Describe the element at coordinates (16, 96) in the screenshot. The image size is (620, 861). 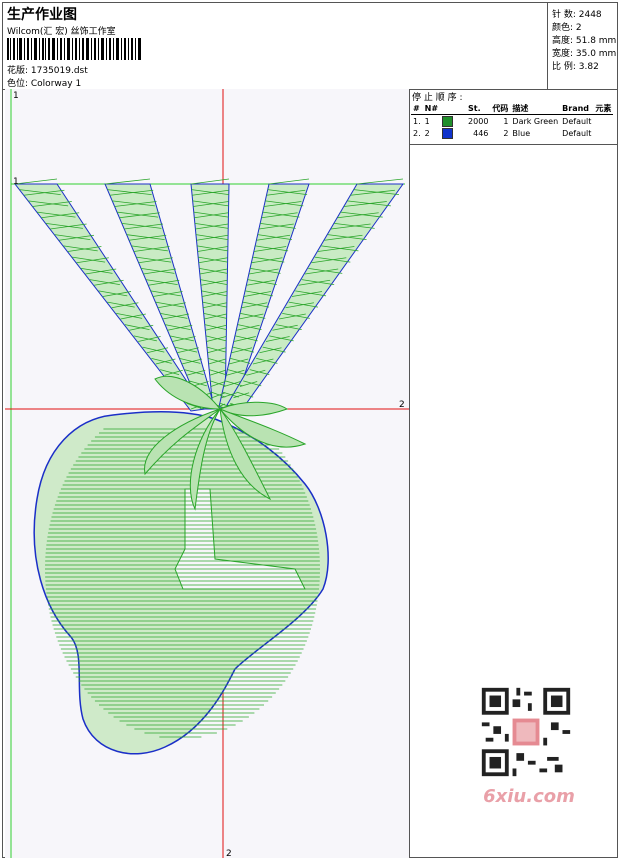
I see `top-left-marker: 1` at that location.